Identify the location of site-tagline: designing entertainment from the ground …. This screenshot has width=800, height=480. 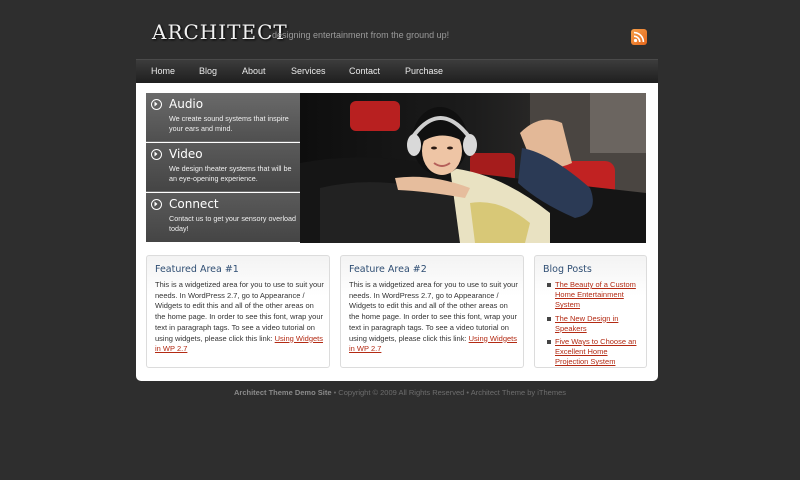
(361, 35).